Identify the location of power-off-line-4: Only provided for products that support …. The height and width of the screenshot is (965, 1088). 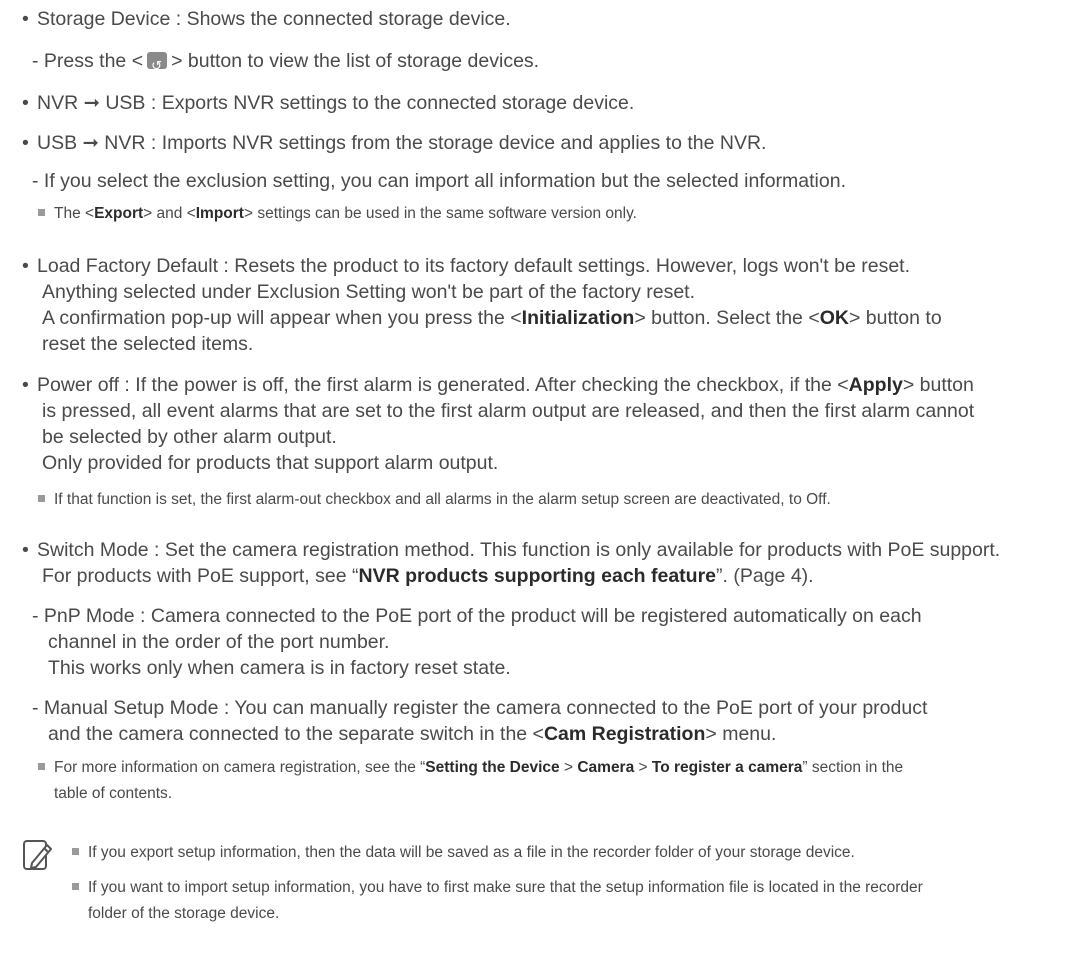
(270, 463).